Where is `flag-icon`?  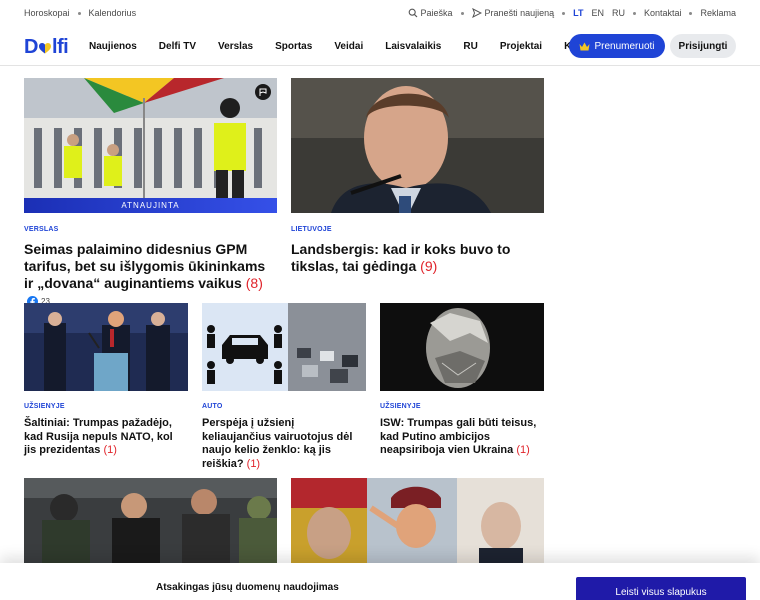 flag-icon is located at coordinates (263, 92).